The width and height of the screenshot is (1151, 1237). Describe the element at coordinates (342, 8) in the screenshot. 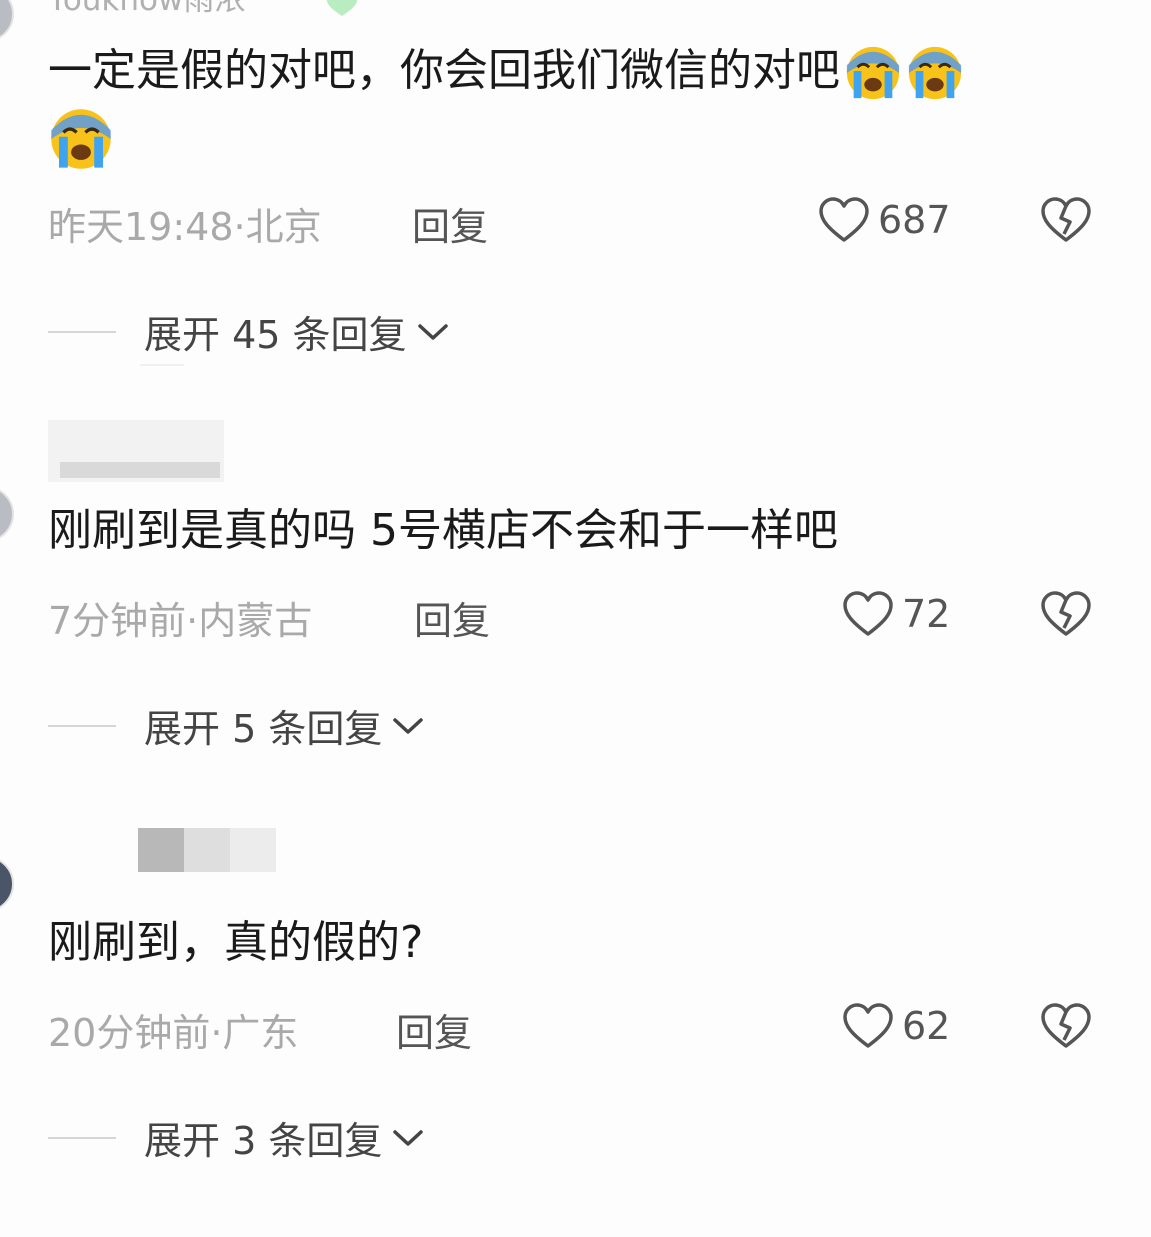

I see `green-heart-icon` at that location.